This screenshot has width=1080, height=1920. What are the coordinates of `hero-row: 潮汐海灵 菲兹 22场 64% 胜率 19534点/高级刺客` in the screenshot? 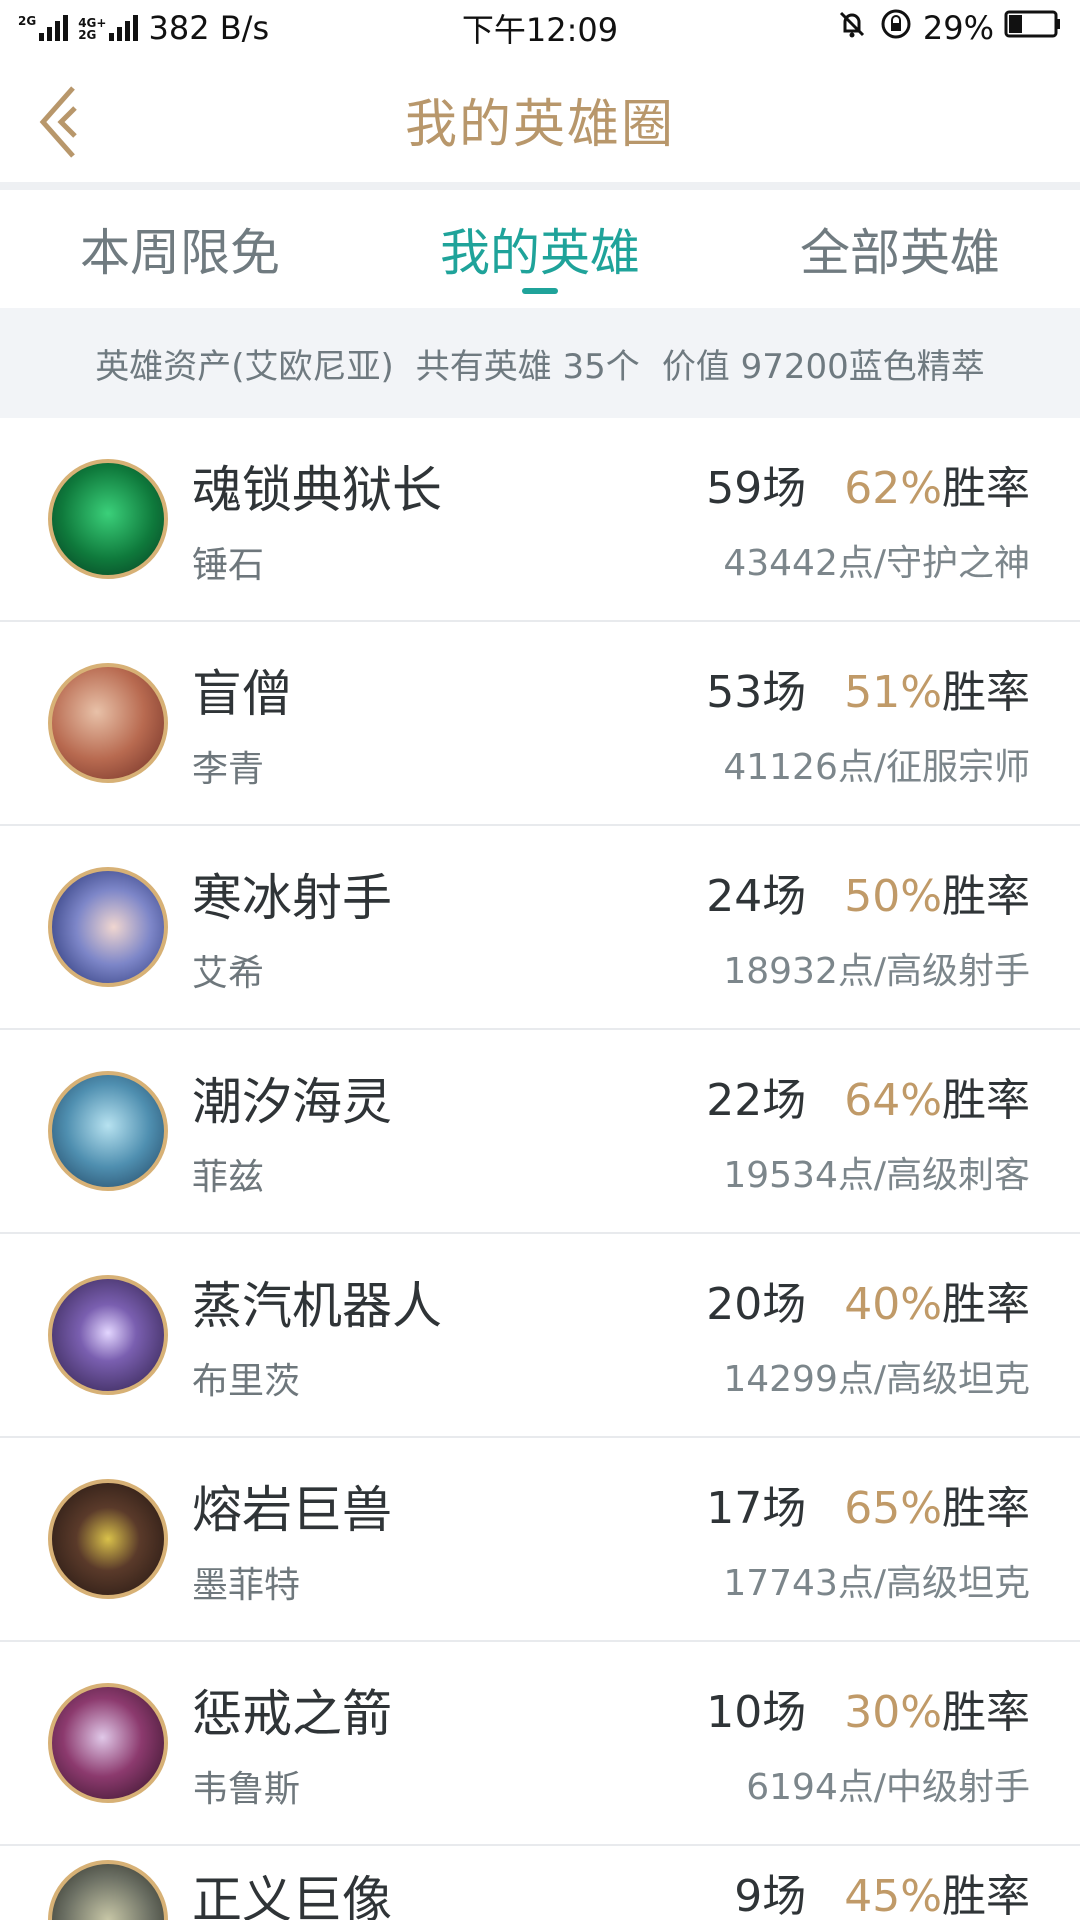 It's located at (540, 1132).